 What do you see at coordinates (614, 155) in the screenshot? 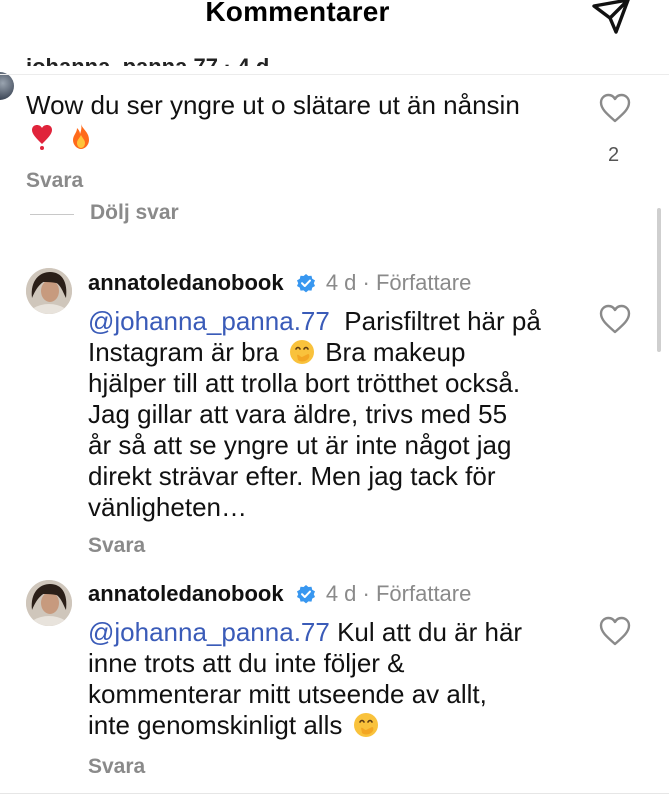
I see `like-count: 2` at bounding box center [614, 155].